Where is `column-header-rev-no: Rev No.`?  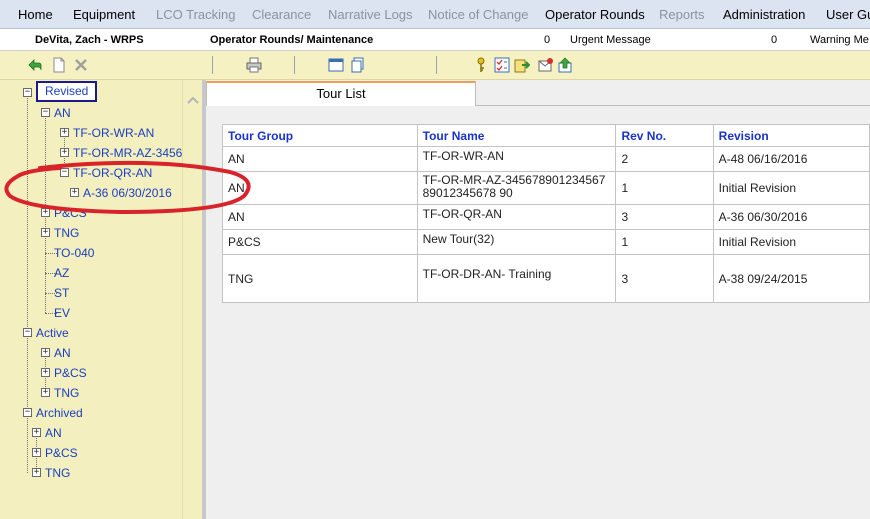
column-header-rev-no: Rev No. is located at coordinates (664, 135).